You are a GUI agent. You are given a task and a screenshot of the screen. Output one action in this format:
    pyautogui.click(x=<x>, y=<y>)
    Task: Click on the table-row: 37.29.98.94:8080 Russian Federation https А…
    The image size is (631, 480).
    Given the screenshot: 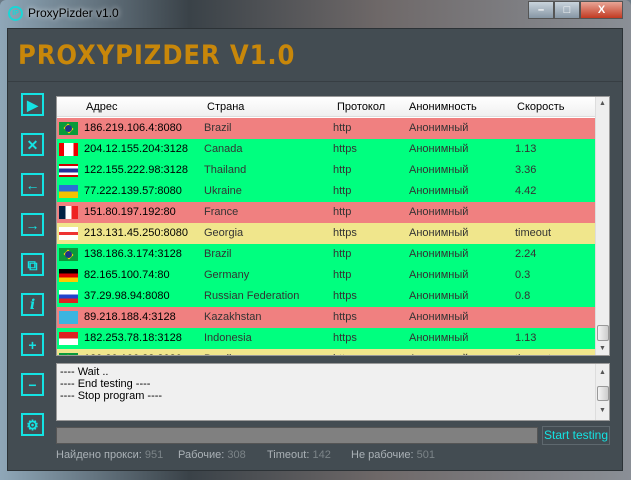 What is the action you would take?
    pyautogui.click(x=326, y=296)
    